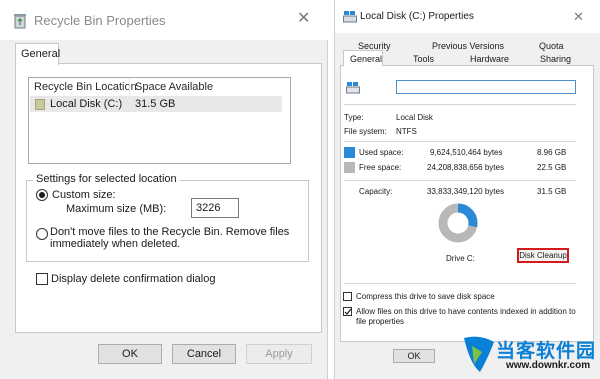 The height and width of the screenshot is (379, 600). I want to click on title-bar: Recycle Bin Properties ✕, so click(164, 20).